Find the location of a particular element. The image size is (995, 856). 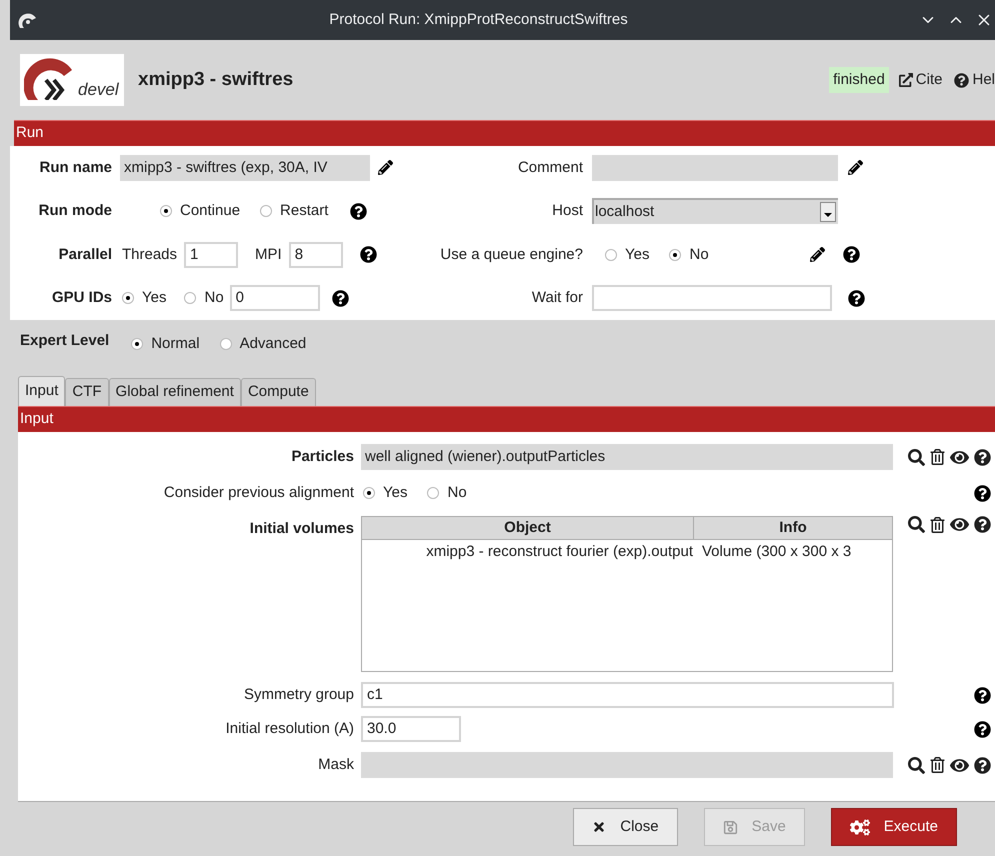

program-title: xmipp3 - swiftres is located at coordinates (216, 80).